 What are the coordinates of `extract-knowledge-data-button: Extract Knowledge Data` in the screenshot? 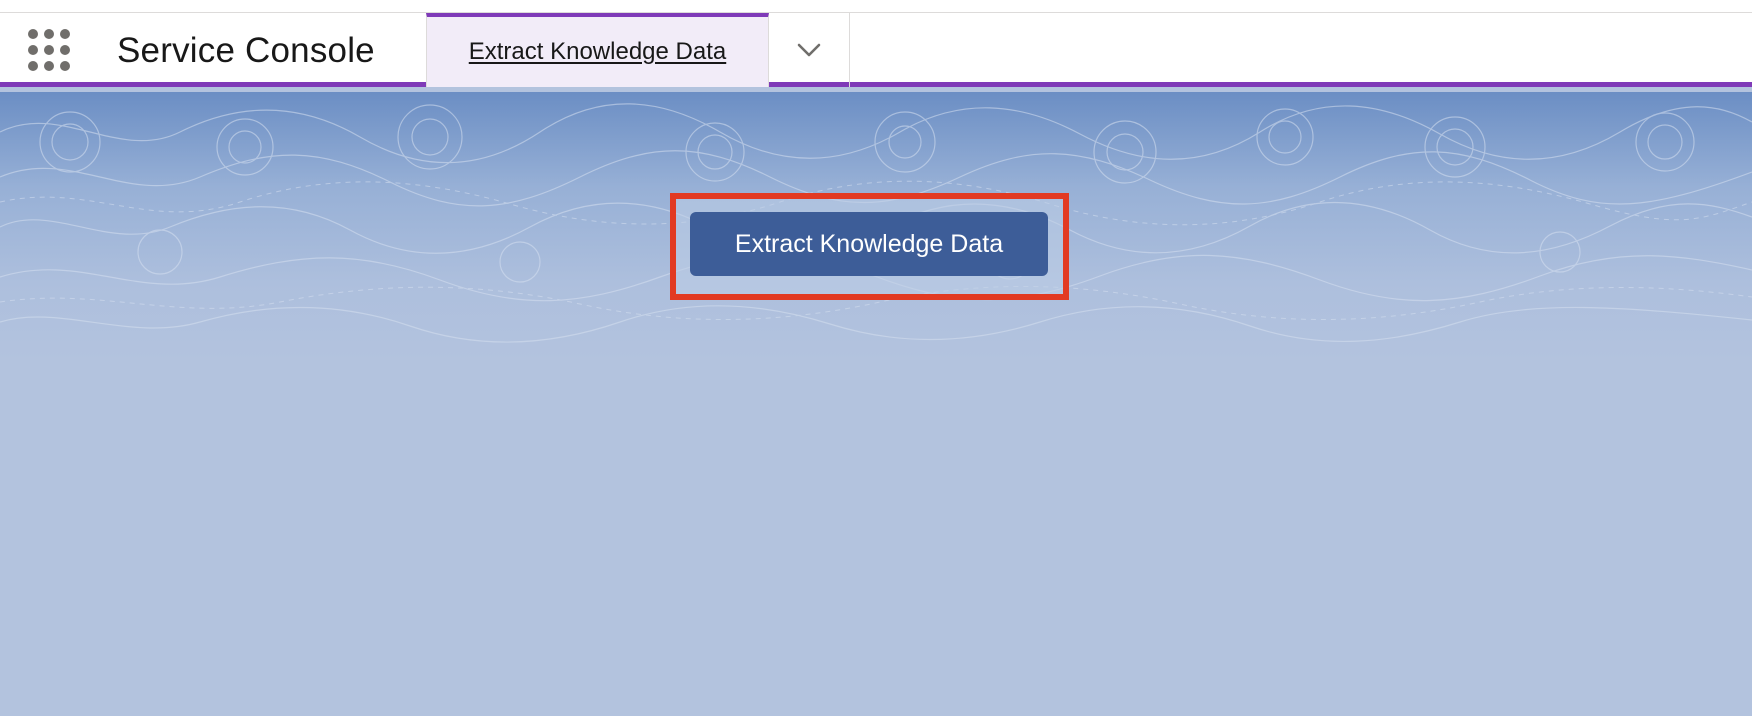 It's located at (869, 244).